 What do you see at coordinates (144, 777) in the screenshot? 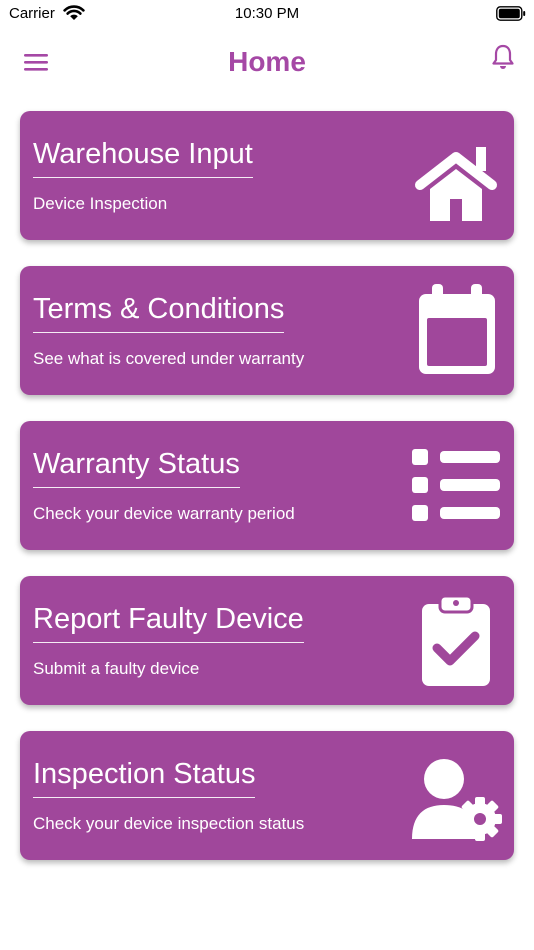
I see `card-title: Inspection Status` at bounding box center [144, 777].